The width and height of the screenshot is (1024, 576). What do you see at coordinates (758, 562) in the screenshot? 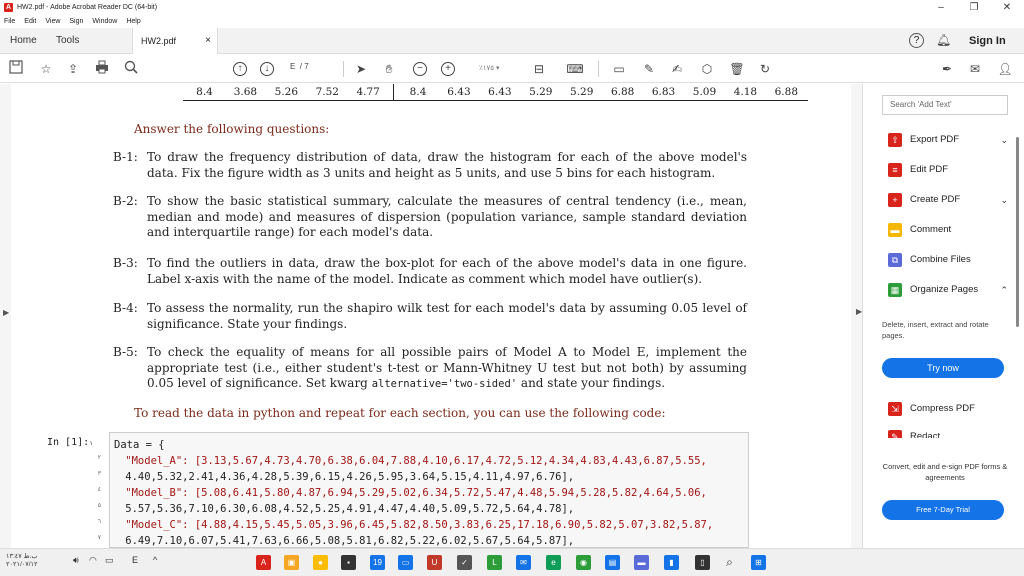
I see `windows-start-icon: ⊞` at bounding box center [758, 562].